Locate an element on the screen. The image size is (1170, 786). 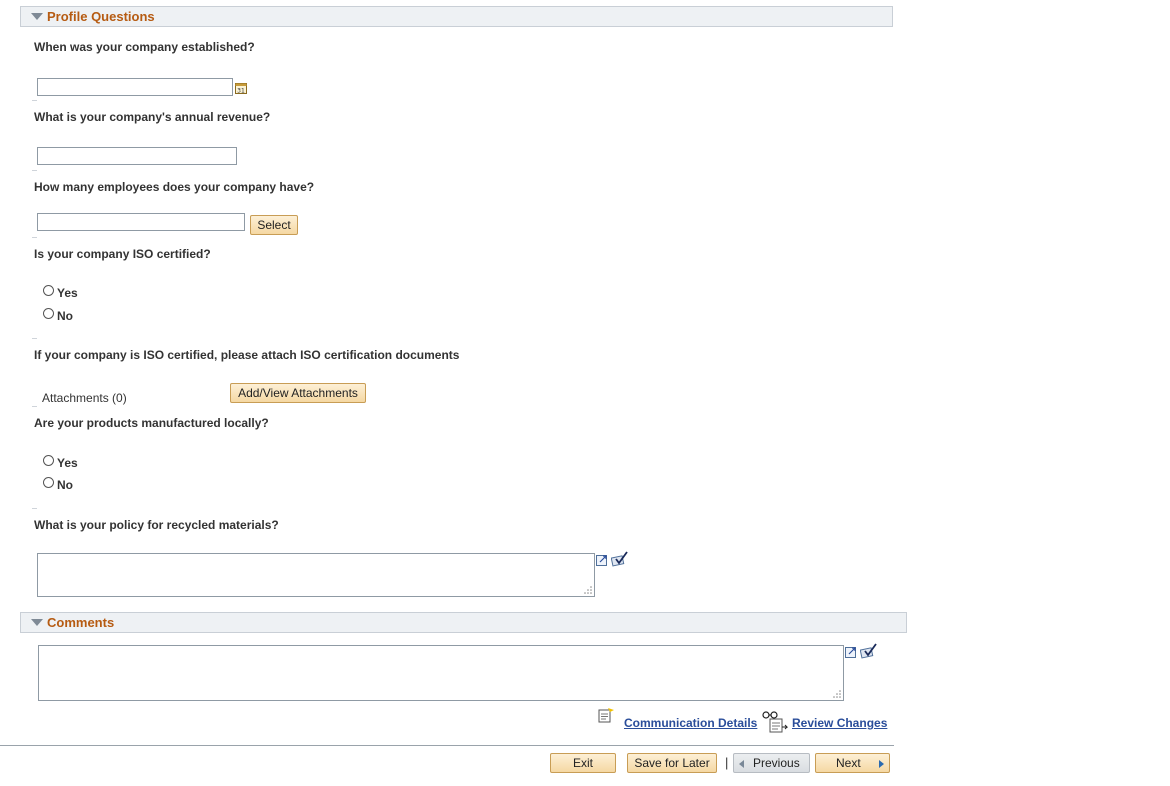
local-yes-radio is located at coordinates (48, 460).